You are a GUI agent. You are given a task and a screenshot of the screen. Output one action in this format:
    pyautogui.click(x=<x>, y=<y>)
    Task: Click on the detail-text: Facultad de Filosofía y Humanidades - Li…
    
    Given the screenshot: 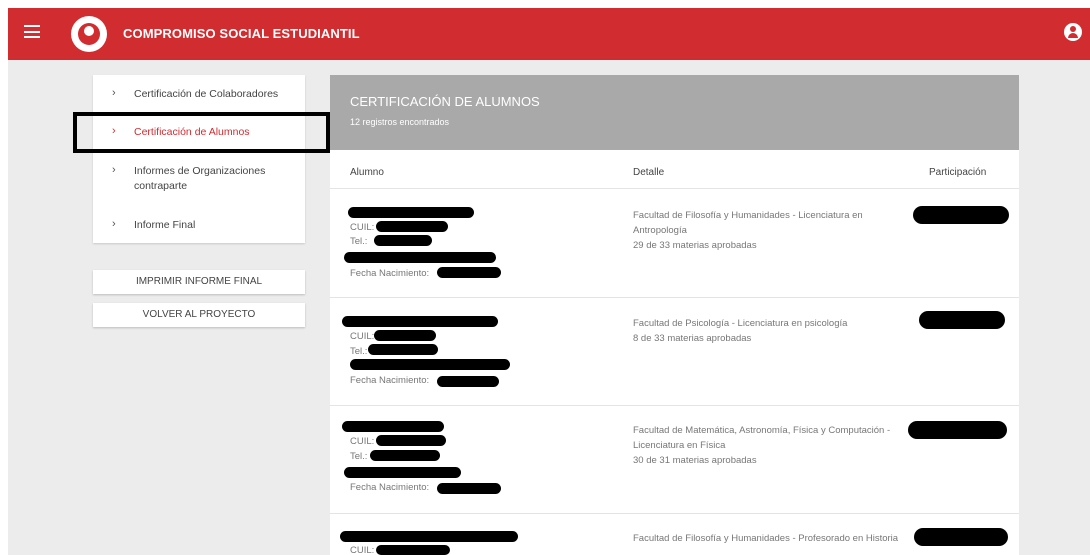 What is the action you would take?
    pyautogui.click(x=748, y=223)
    